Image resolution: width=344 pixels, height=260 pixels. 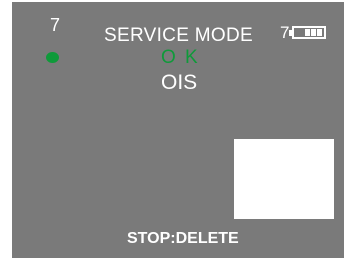 What do you see at coordinates (183, 238) in the screenshot?
I see `delete-hint: STOP:DELETE` at bounding box center [183, 238].